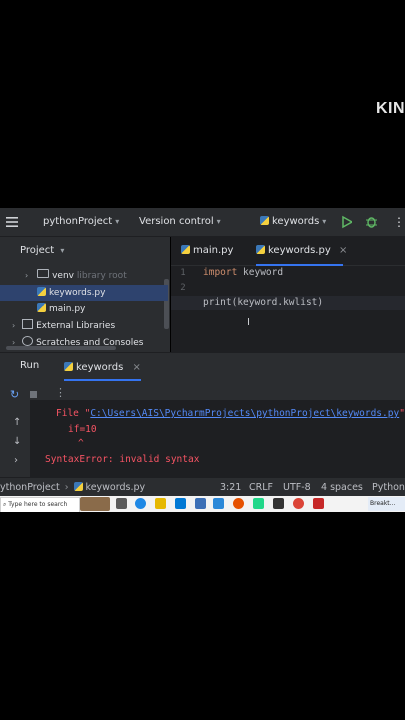 The height and width of the screenshot is (720, 405). Describe the element at coordinates (296, 221) in the screenshot. I see `run-config-label: keywords` at that location.